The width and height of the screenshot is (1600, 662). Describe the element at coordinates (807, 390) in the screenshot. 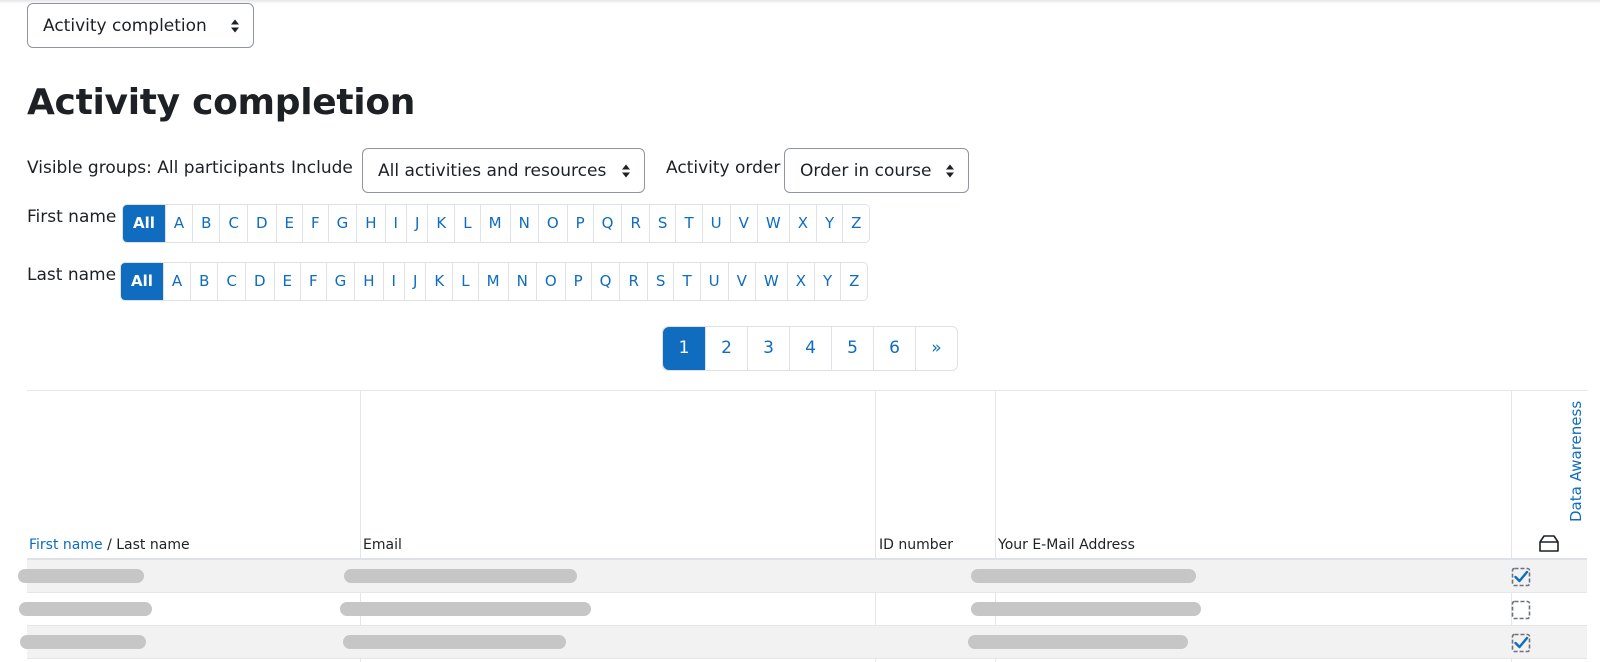

I see `table-top-border` at that location.